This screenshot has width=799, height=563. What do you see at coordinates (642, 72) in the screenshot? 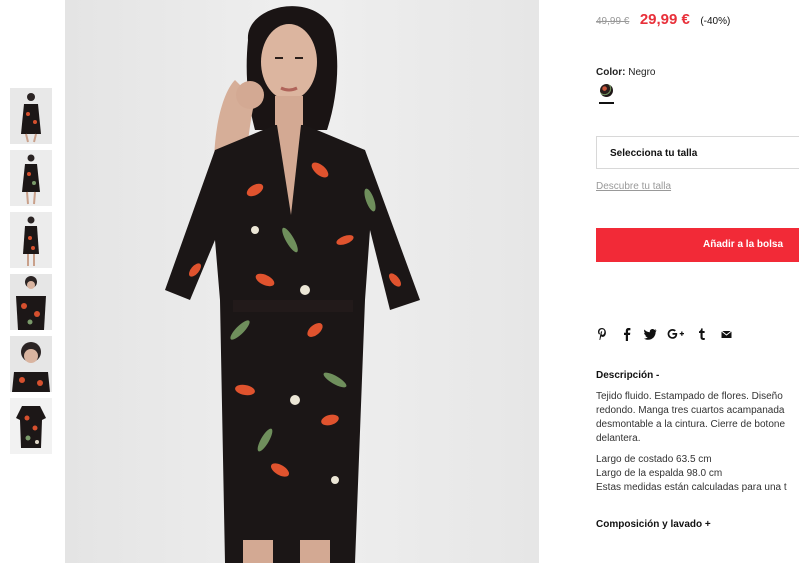
I see `color-value: Negro` at bounding box center [642, 72].